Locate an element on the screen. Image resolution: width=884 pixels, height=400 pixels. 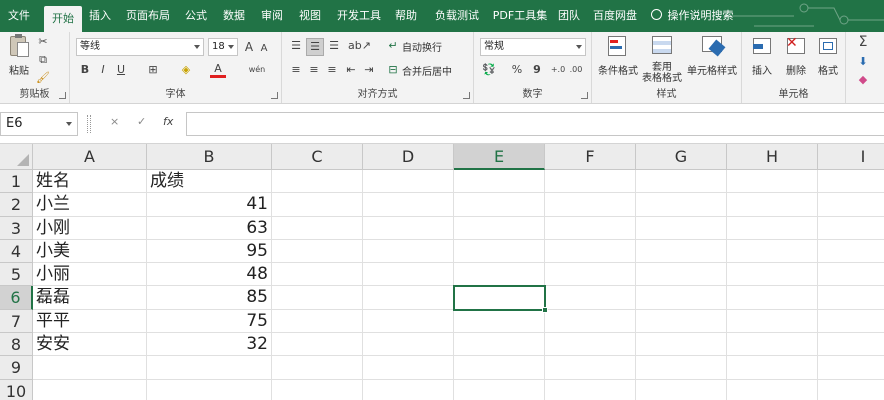
active-cell-e6 is located at coordinates (500, 299).